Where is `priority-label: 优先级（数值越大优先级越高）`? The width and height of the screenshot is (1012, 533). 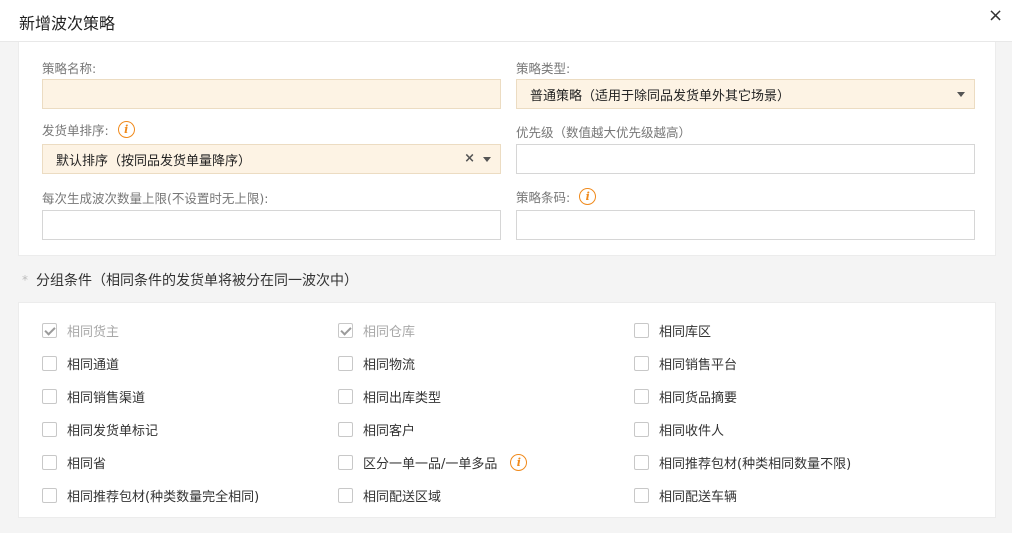
priority-label: 优先级（数值越大优先级越高） is located at coordinates (604, 132).